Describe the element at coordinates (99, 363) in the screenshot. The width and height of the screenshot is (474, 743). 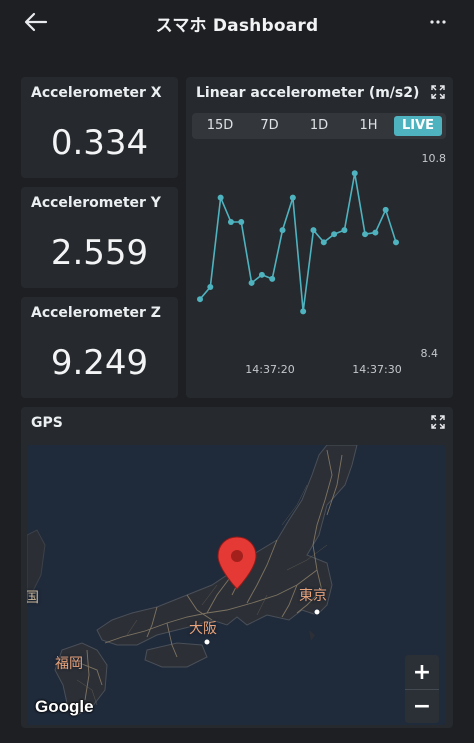
I see `stat-value: 9.249` at that location.